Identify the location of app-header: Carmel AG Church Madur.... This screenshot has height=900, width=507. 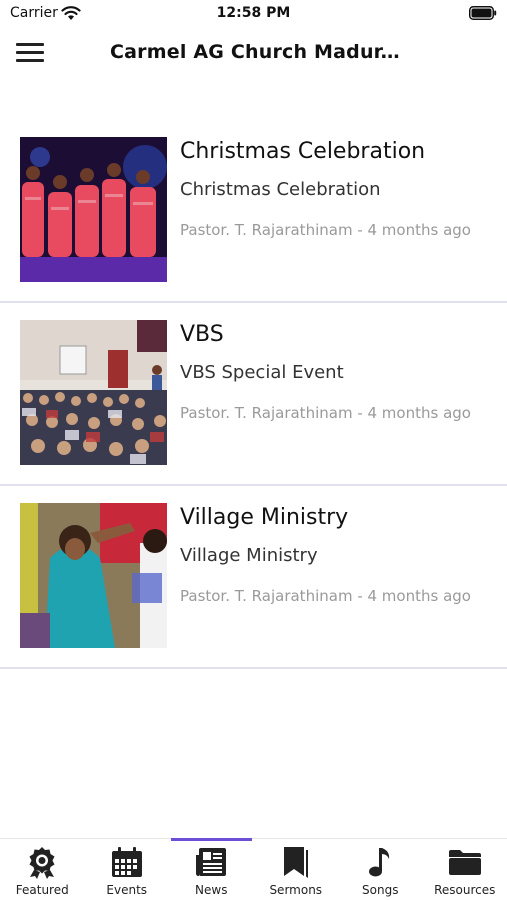
(253, 54).